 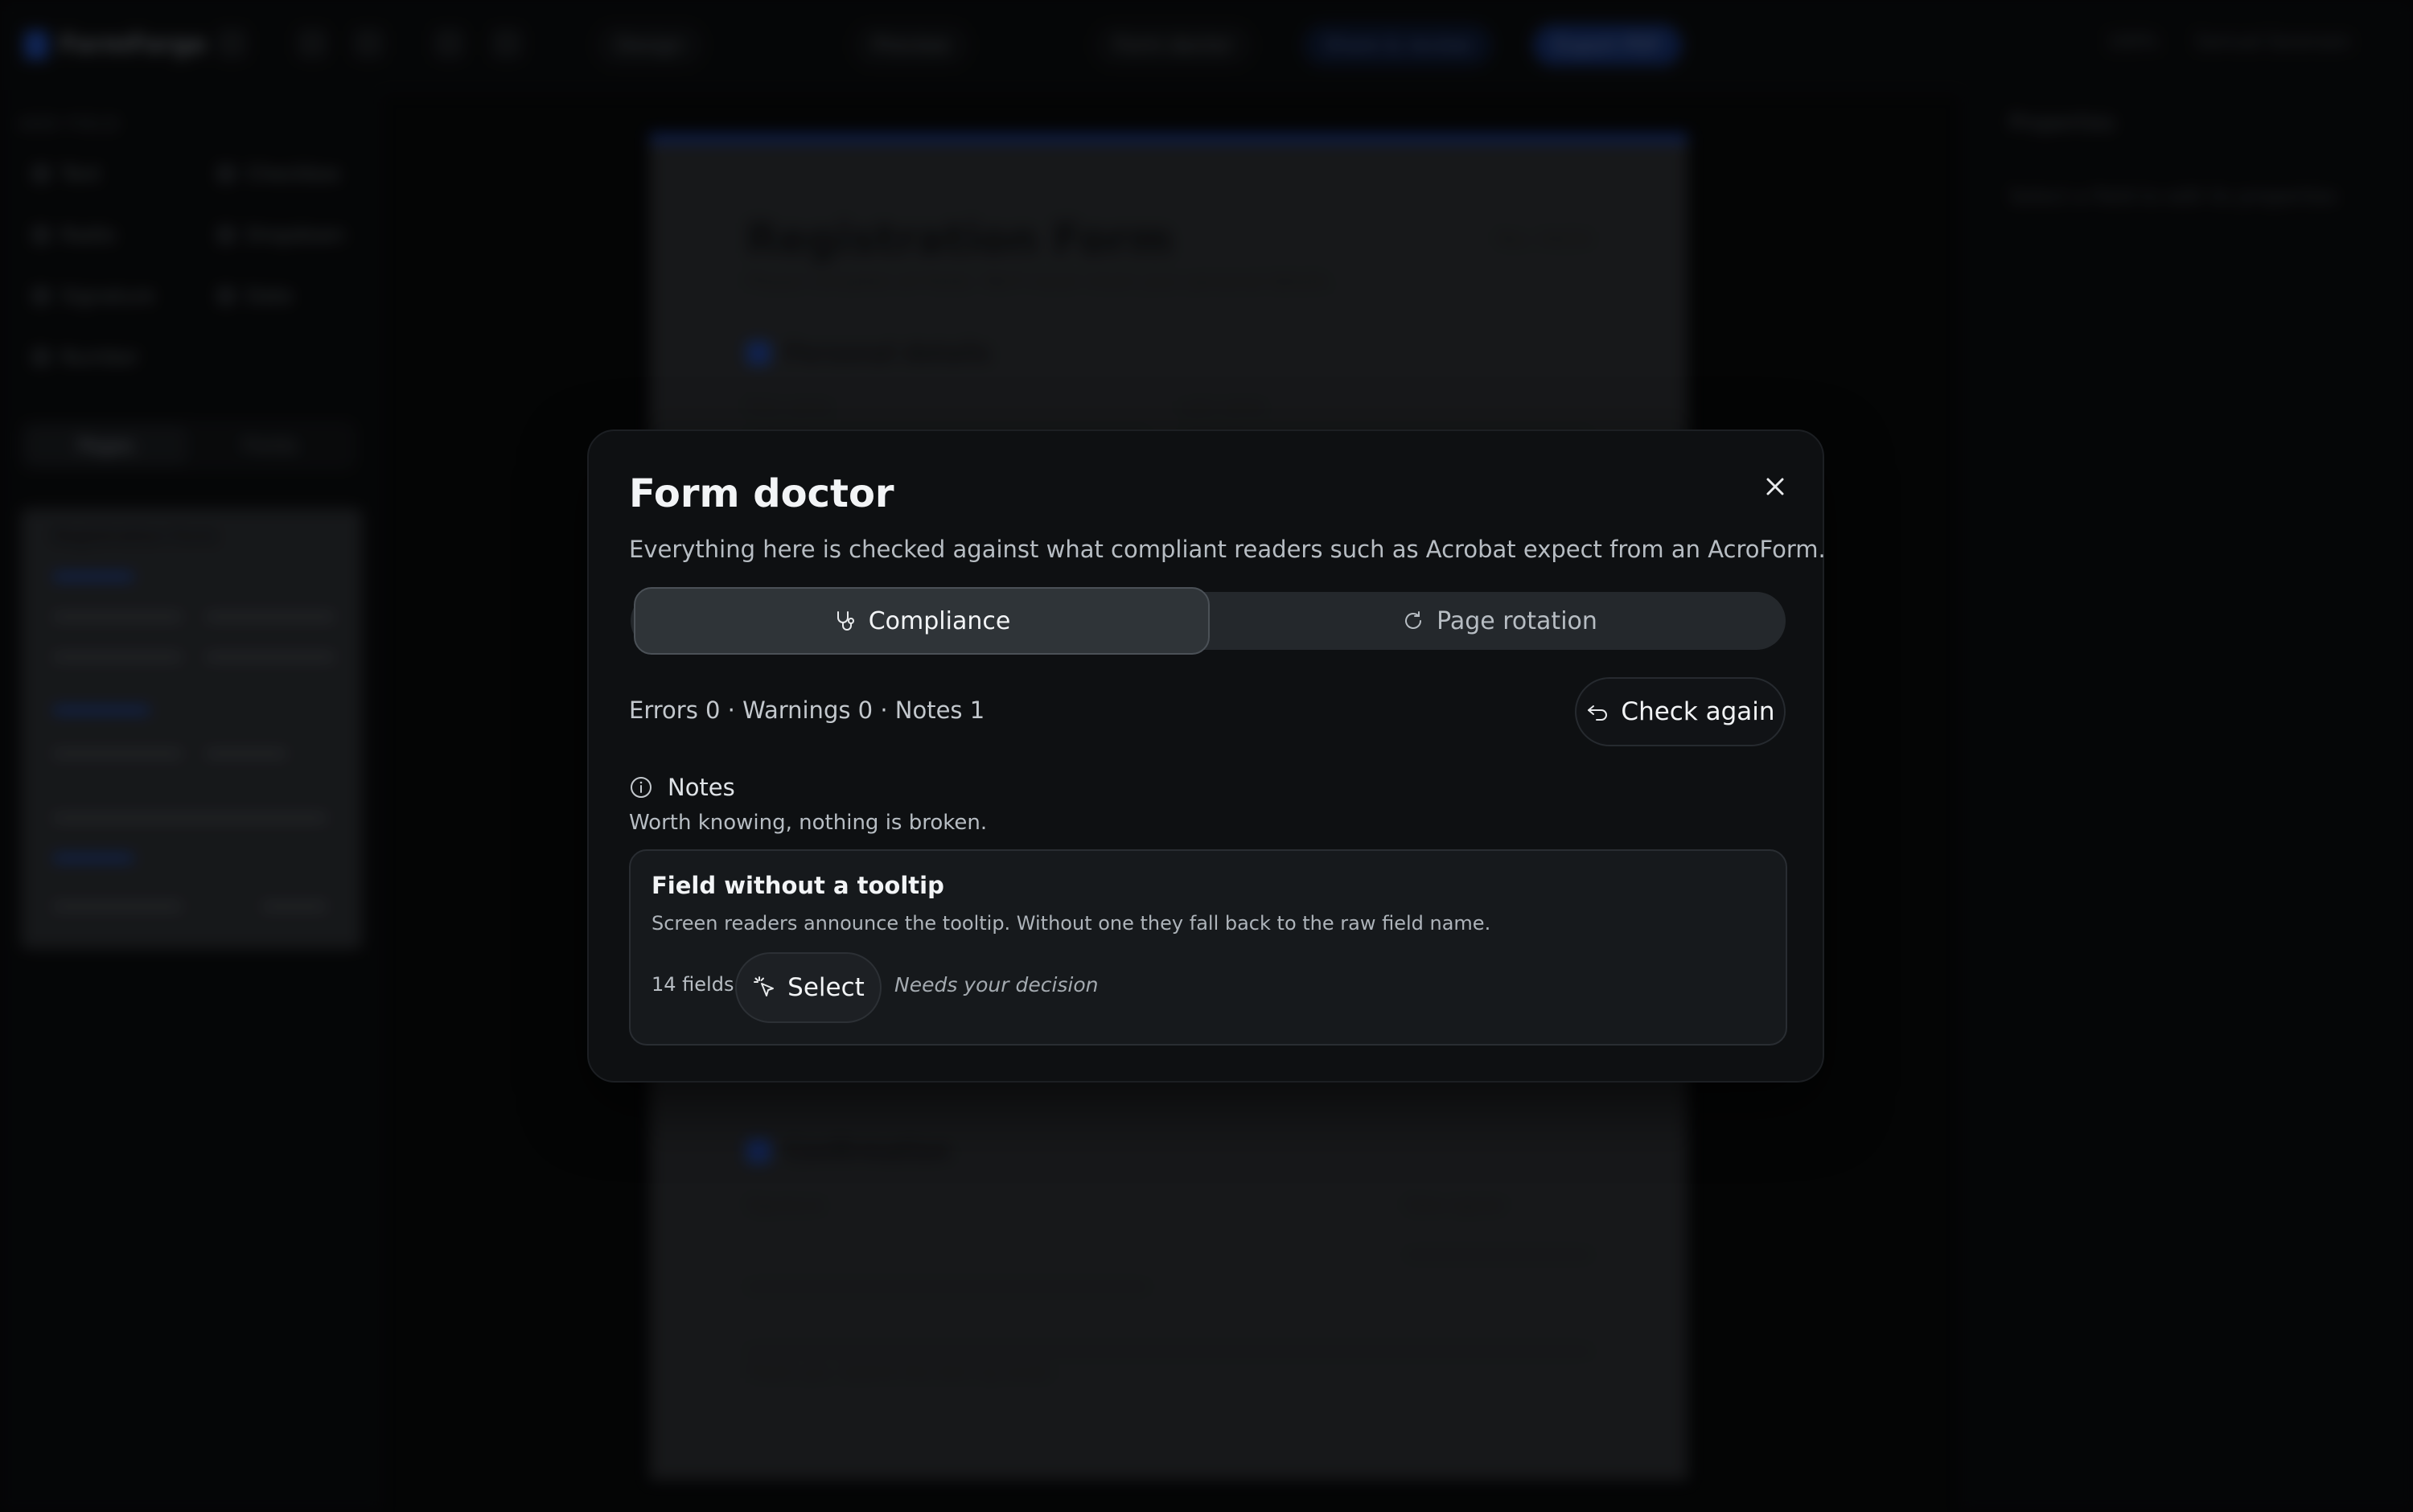 I want to click on info-icon, so click(x=641, y=788).